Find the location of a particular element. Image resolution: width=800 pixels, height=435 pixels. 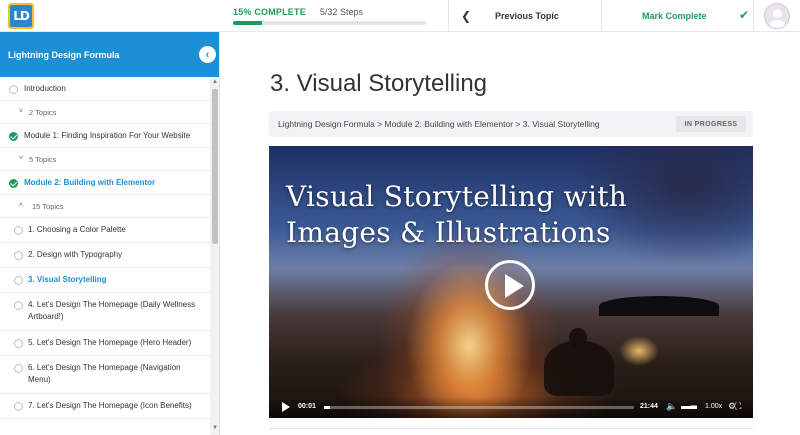

play-icon is located at coordinates (286, 407).